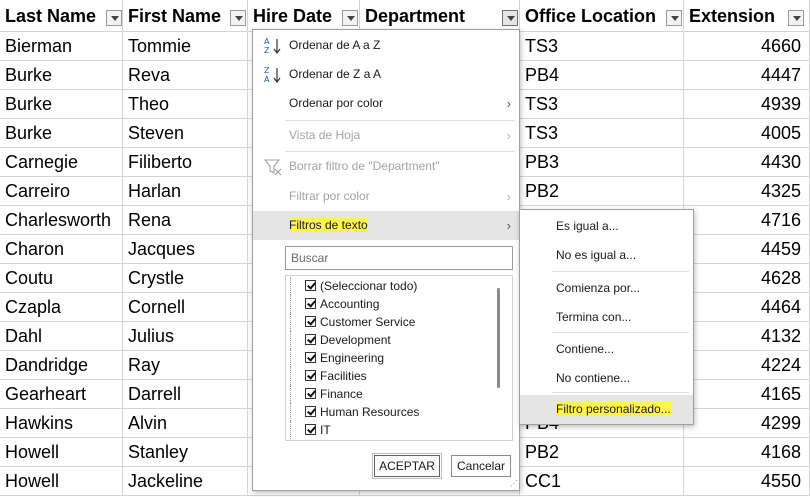 This screenshot has height=497, width=810. I want to click on cell-first-name: Filiberto, so click(185, 162).